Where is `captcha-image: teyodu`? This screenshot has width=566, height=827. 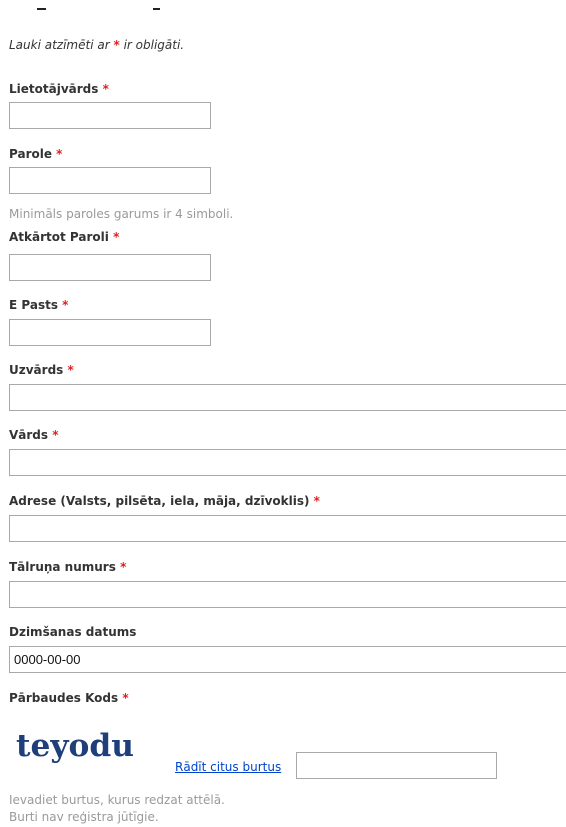 captcha-image: teyodu is located at coordinates (75, 746).